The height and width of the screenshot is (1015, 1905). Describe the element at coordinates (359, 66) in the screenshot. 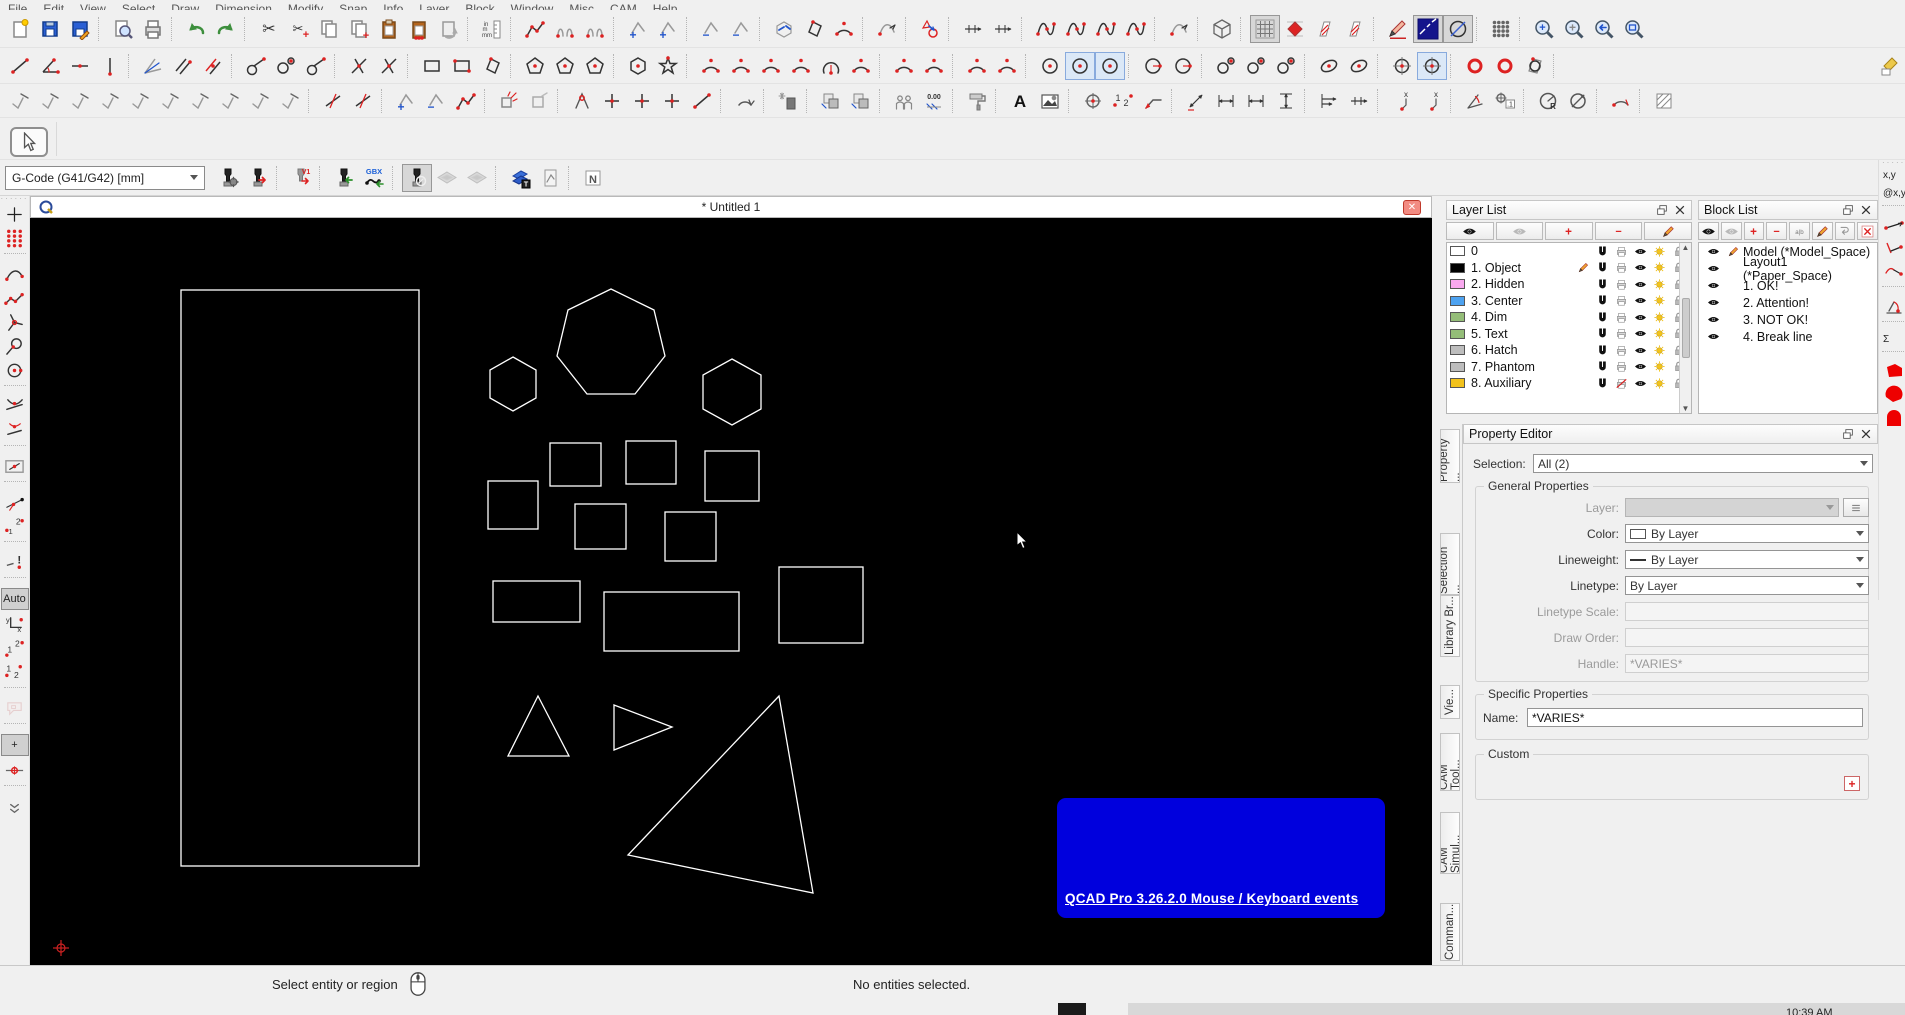

I see `orthogonal-lines` at that location.